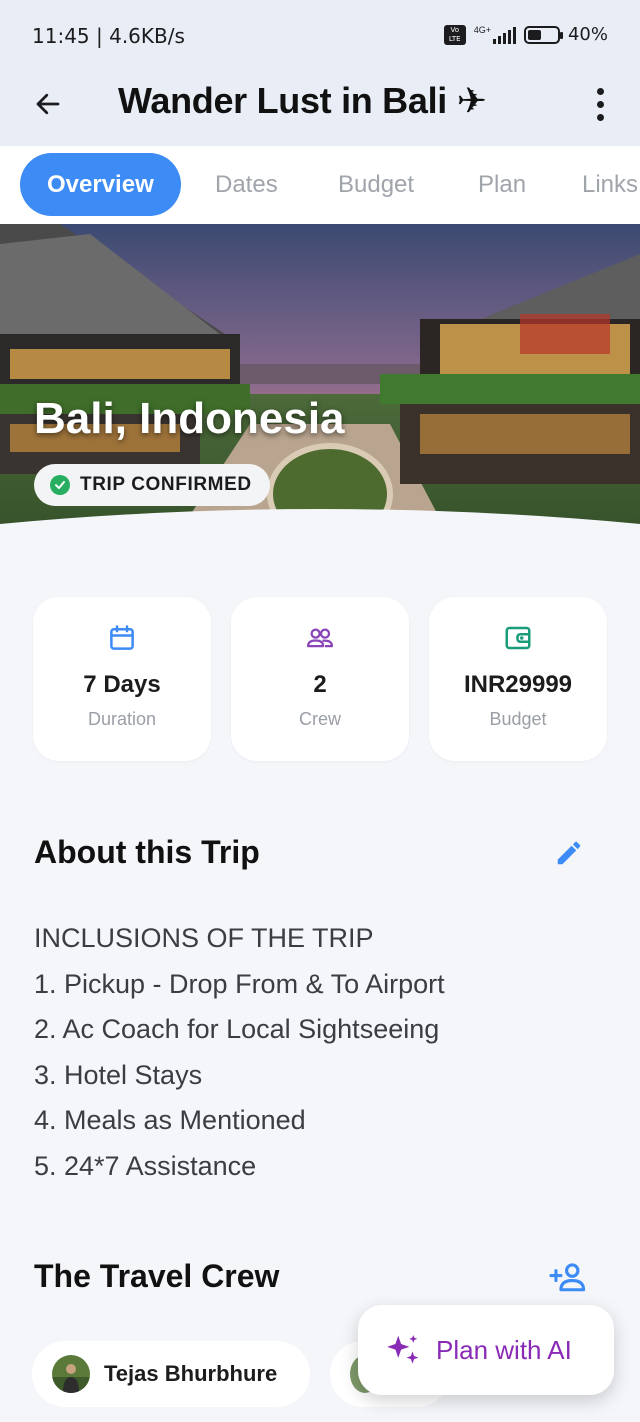  What do you see at coordinates (320, 185) in the screenshot?
I see `tab-bar: Overview Dates Budget Plan Links` at bounding box center [320, 185].